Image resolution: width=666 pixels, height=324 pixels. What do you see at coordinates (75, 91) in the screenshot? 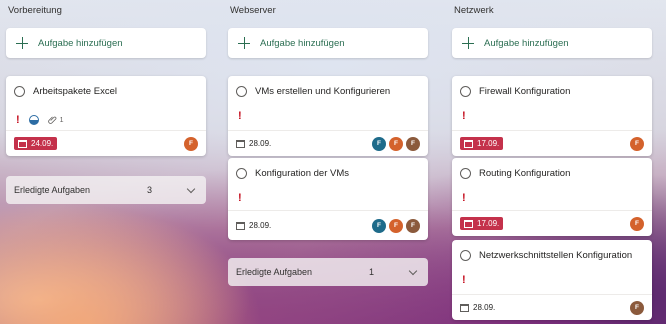
I see `task-title: Arbeitspakete Excel` at bounding box center [75, 91].